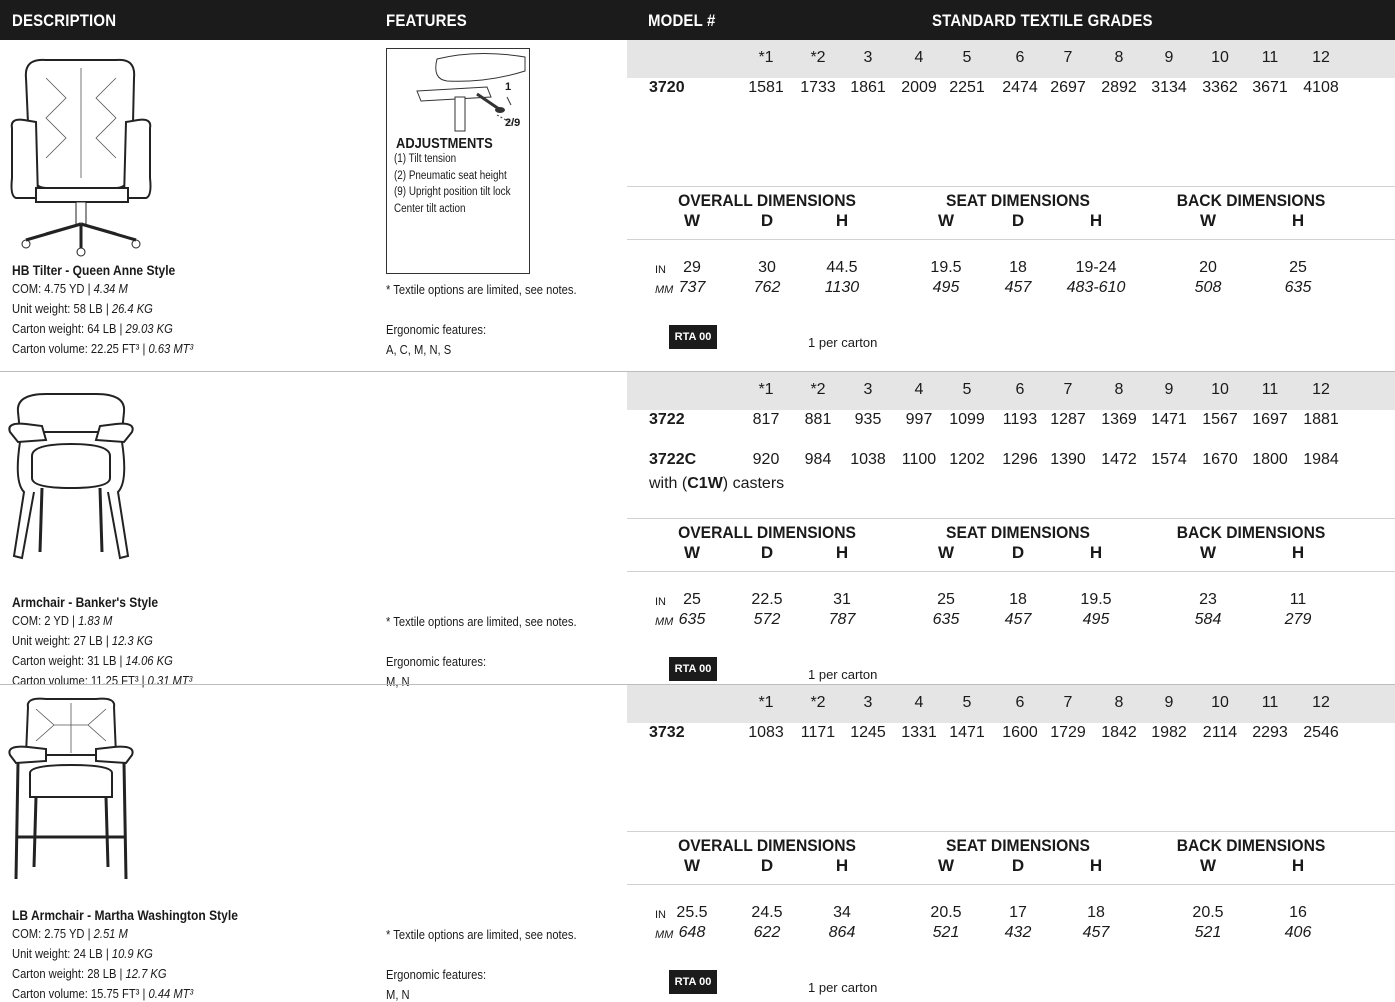 The width and height of the screenshot is (1395, 1002). What do you see at coordinates (1011, 391) in the screenshot?
I see `grade-header-bar: *1 *2 3 4 5 6 7 8 9 10 11 12` at bounding box center [1011, 391].